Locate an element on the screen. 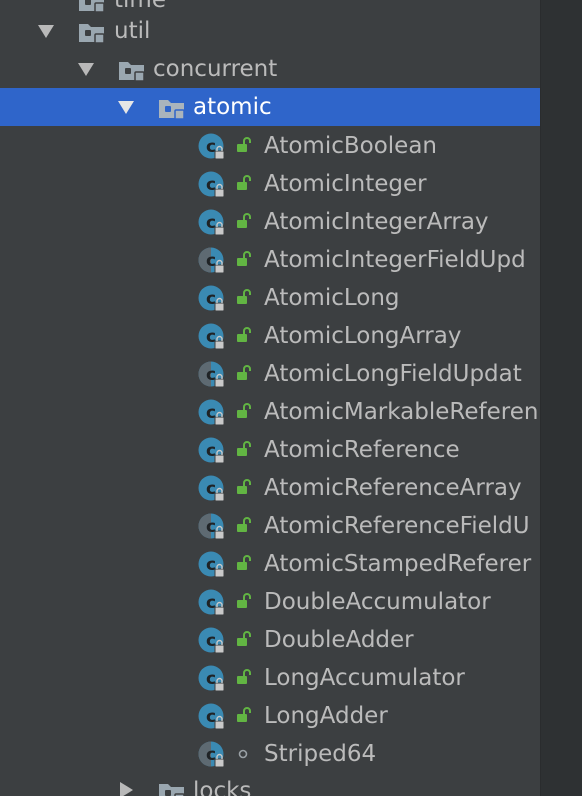  right-panel-strip is located at coordinates (561, 398).